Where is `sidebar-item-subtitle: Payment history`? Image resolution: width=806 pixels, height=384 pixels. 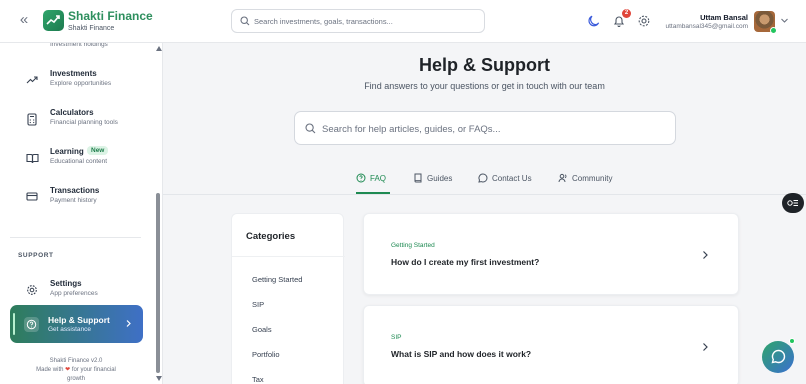 sidebar-item-subtitle: Payment history is located at coordinates (73, 200).